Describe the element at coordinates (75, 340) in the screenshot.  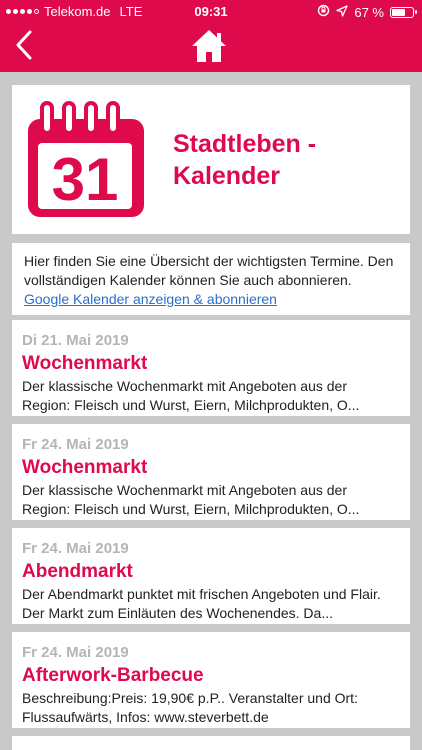
I see `event-date: Di 21. Mai 2019` at that location.